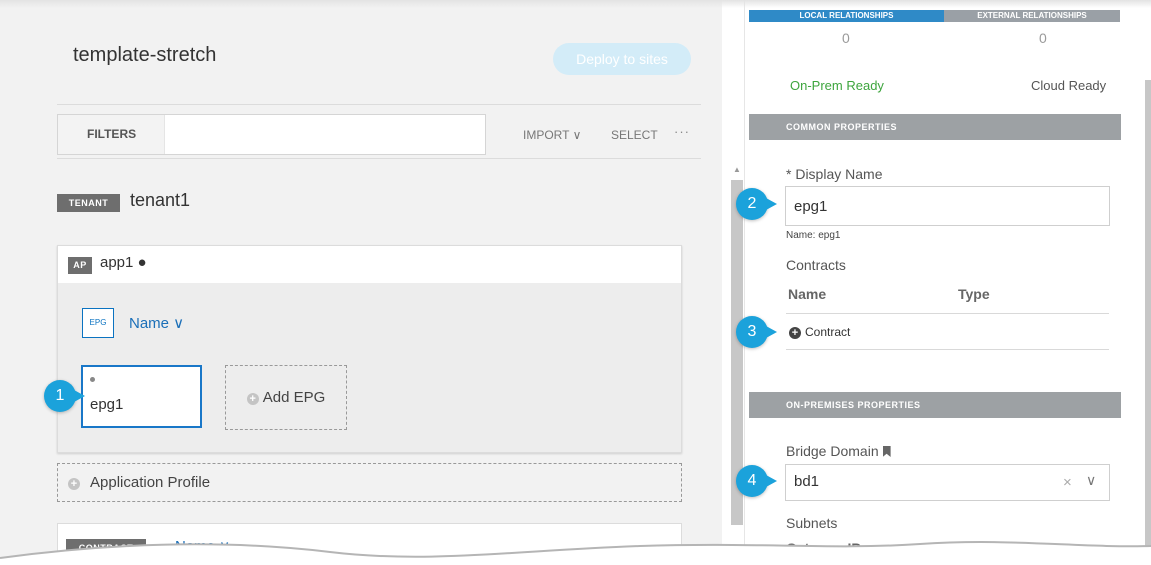 This screenshot has width=1151, height=565. What do you see at coordinates (813, 235) in the screenshot?
I see `name-note: Name: epg1` at bounding box center [813, 235].